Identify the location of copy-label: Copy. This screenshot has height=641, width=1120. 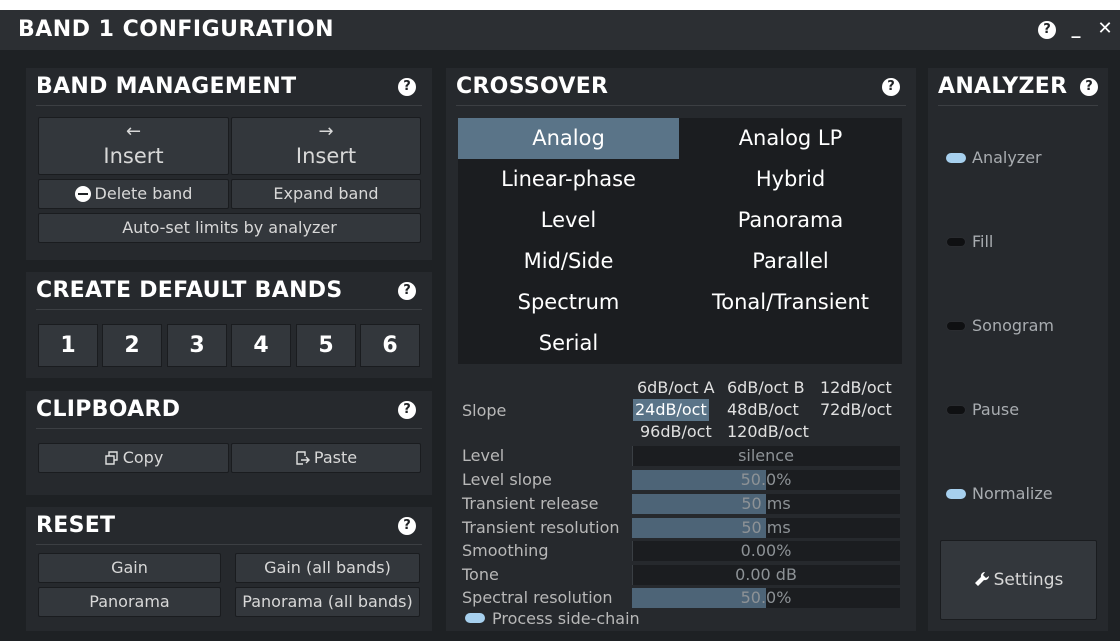
(143, 457).